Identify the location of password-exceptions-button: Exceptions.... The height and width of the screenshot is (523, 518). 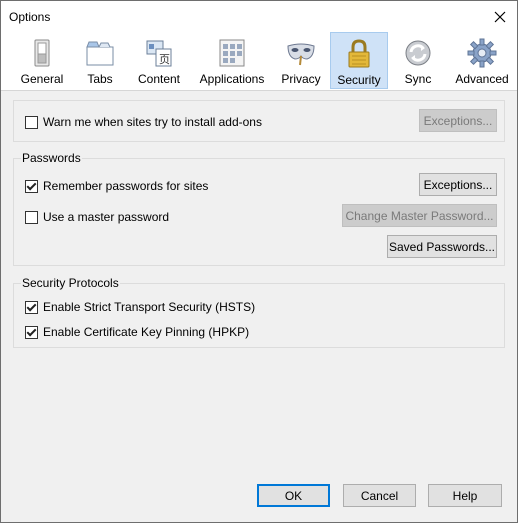
(458, 184).